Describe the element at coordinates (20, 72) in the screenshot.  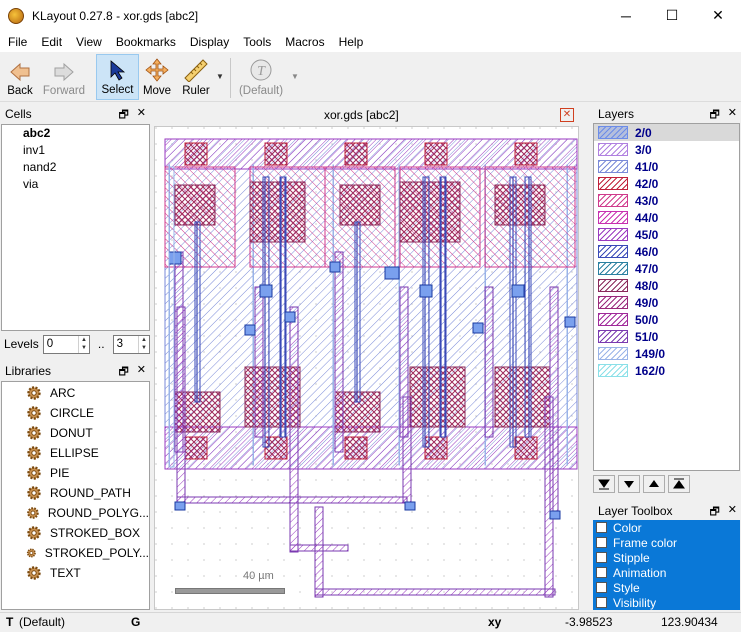
I see `back-arrow-icon` at that location.